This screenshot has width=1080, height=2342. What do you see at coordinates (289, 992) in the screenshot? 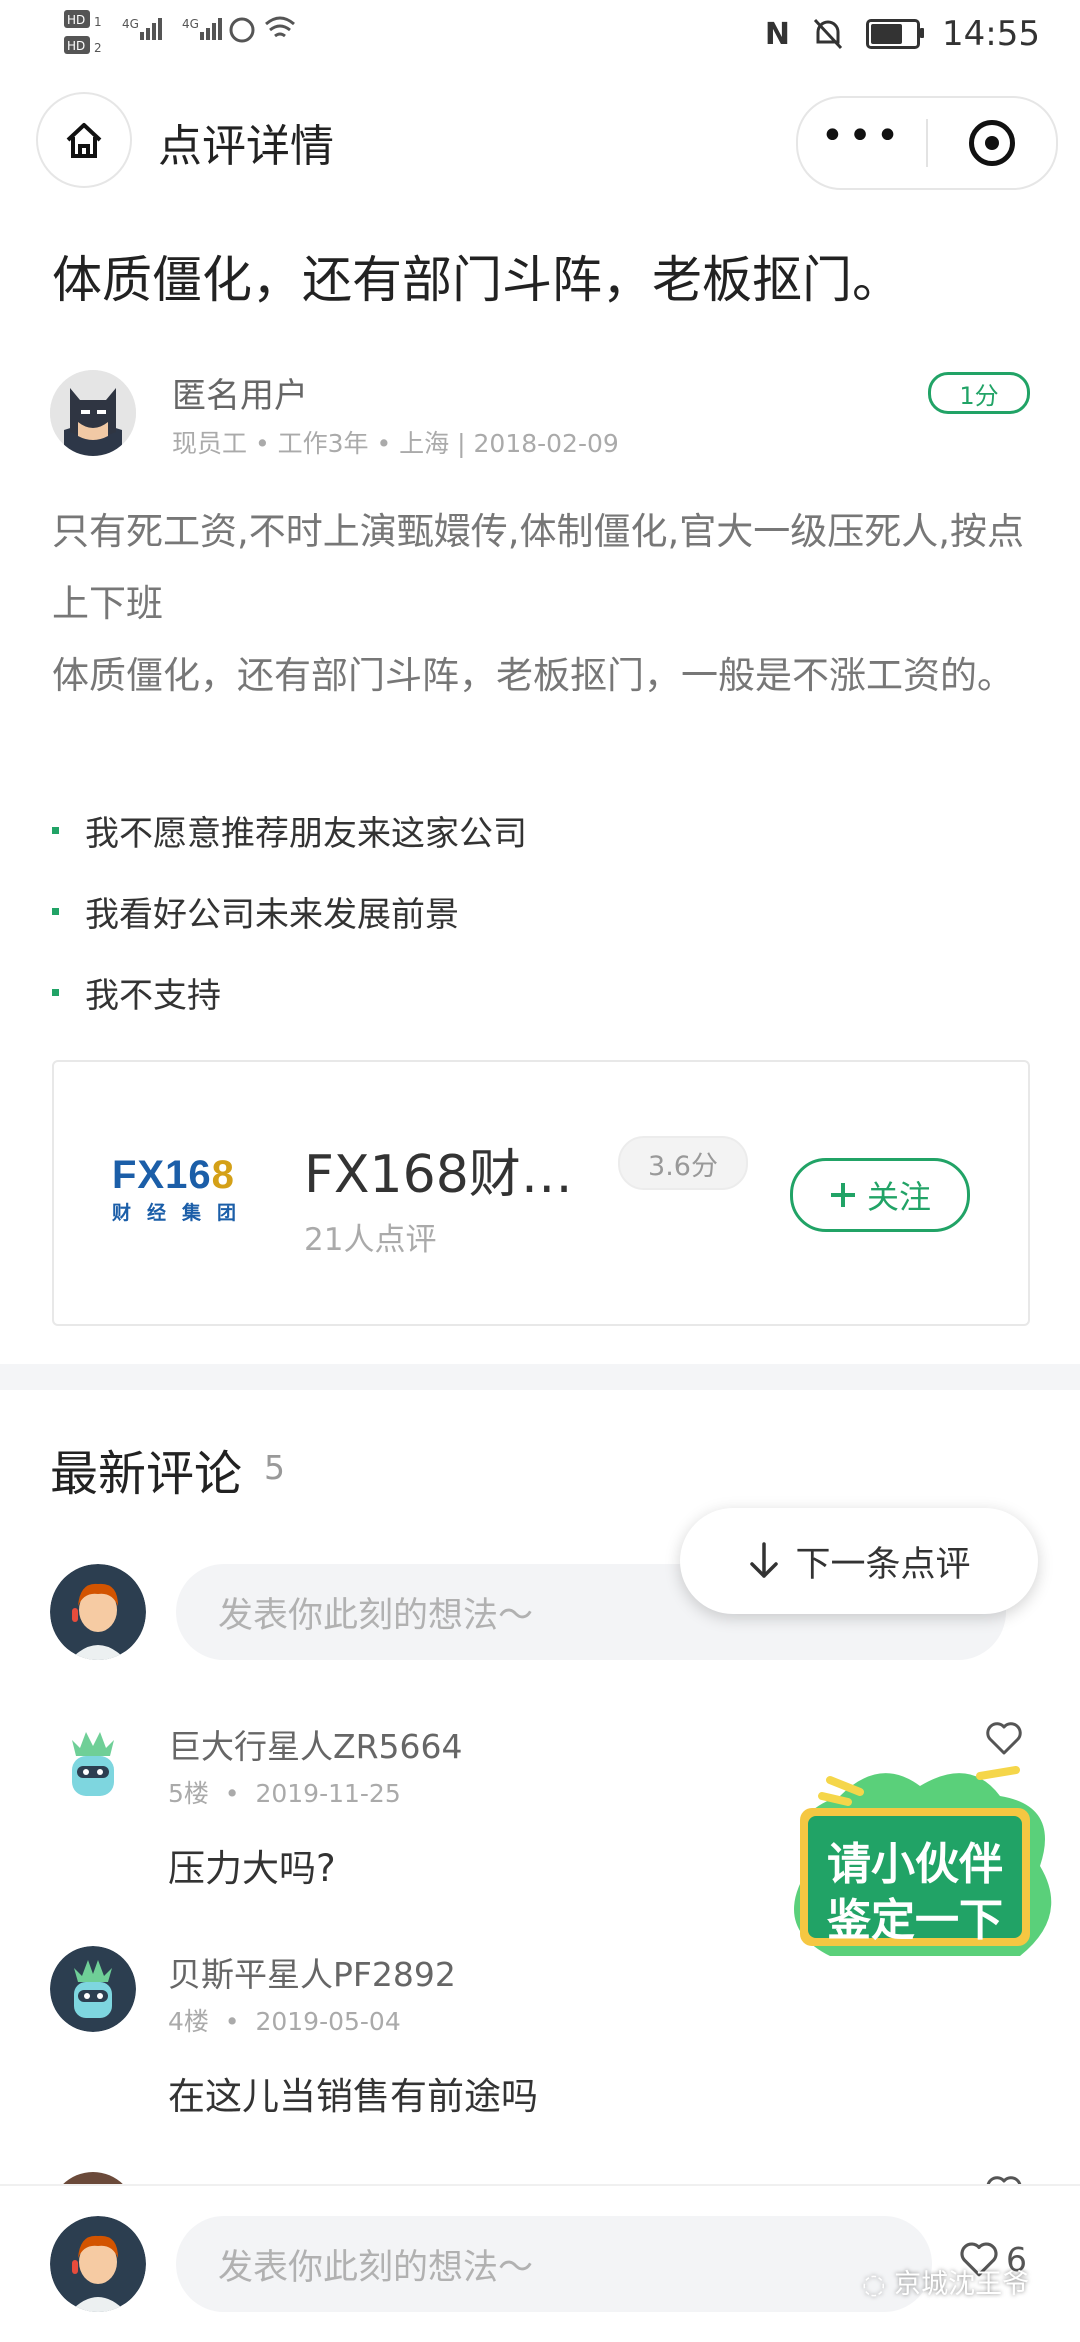
I see `review-tag-item: 我不支持` at bounding box center [289, 992].